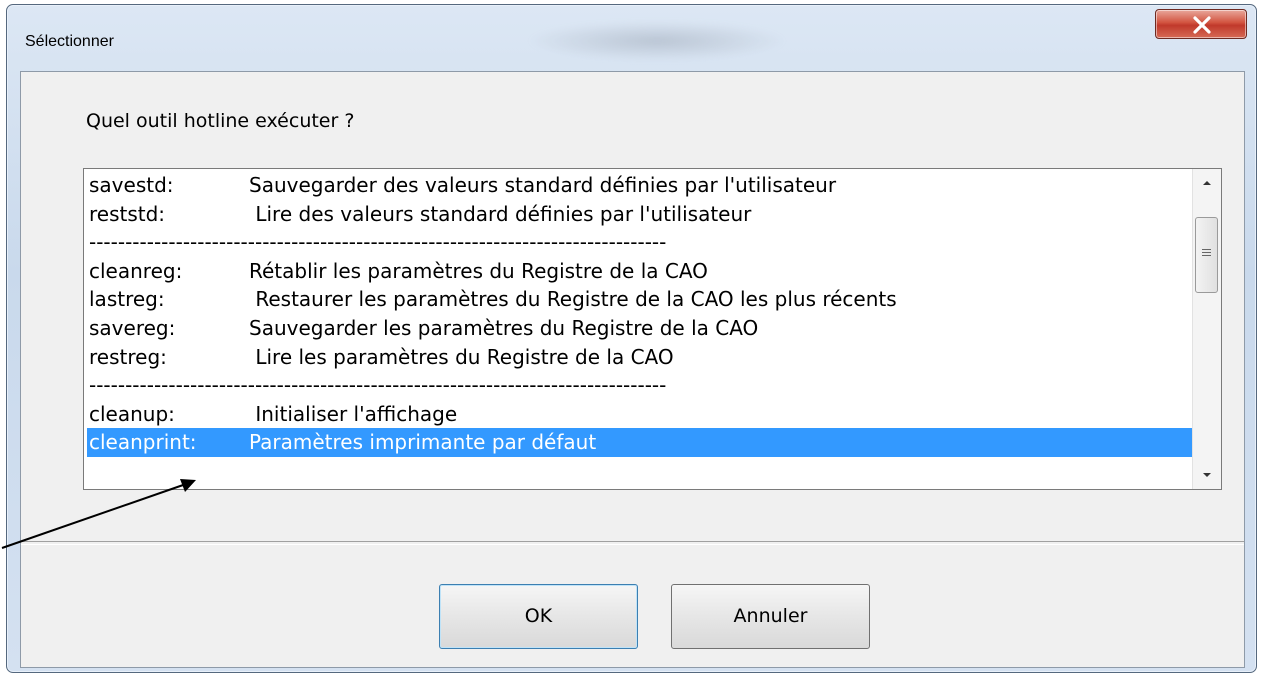 The height and width of the screenshot is (677, 1261). I want to click on annotation-arrow, so click(98, 514).